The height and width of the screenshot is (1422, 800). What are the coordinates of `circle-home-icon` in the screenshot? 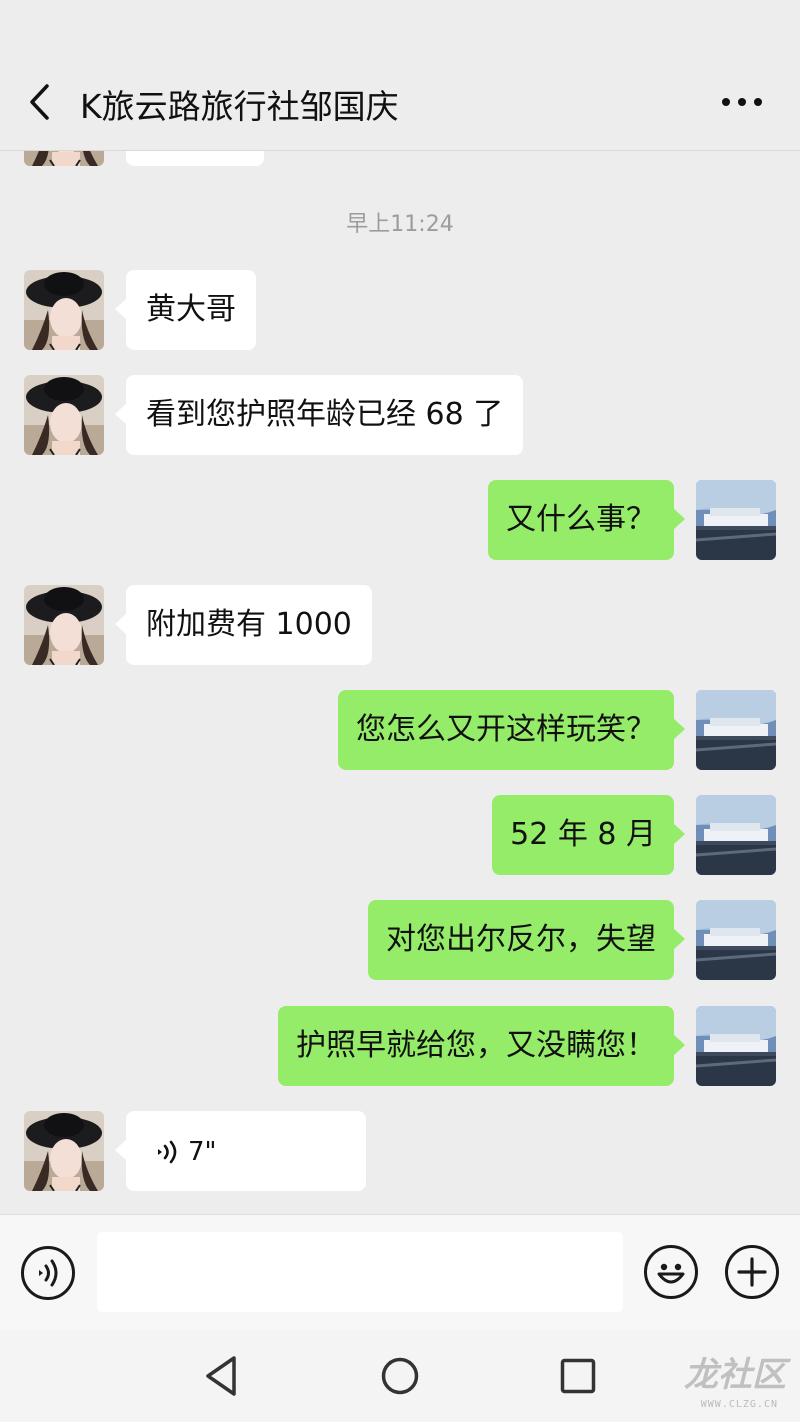 It's located at (400, 1376).